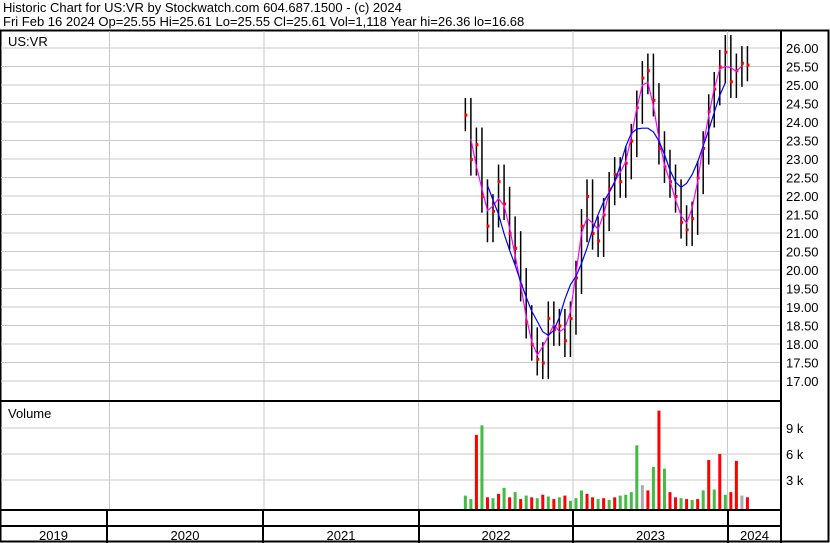 The height and width of the screenshot is (543, 830). What do you see at coordinates (802, 270) in the screenshot?
I see `price-tick-label: 20.00` at bounding box center [802, 270].